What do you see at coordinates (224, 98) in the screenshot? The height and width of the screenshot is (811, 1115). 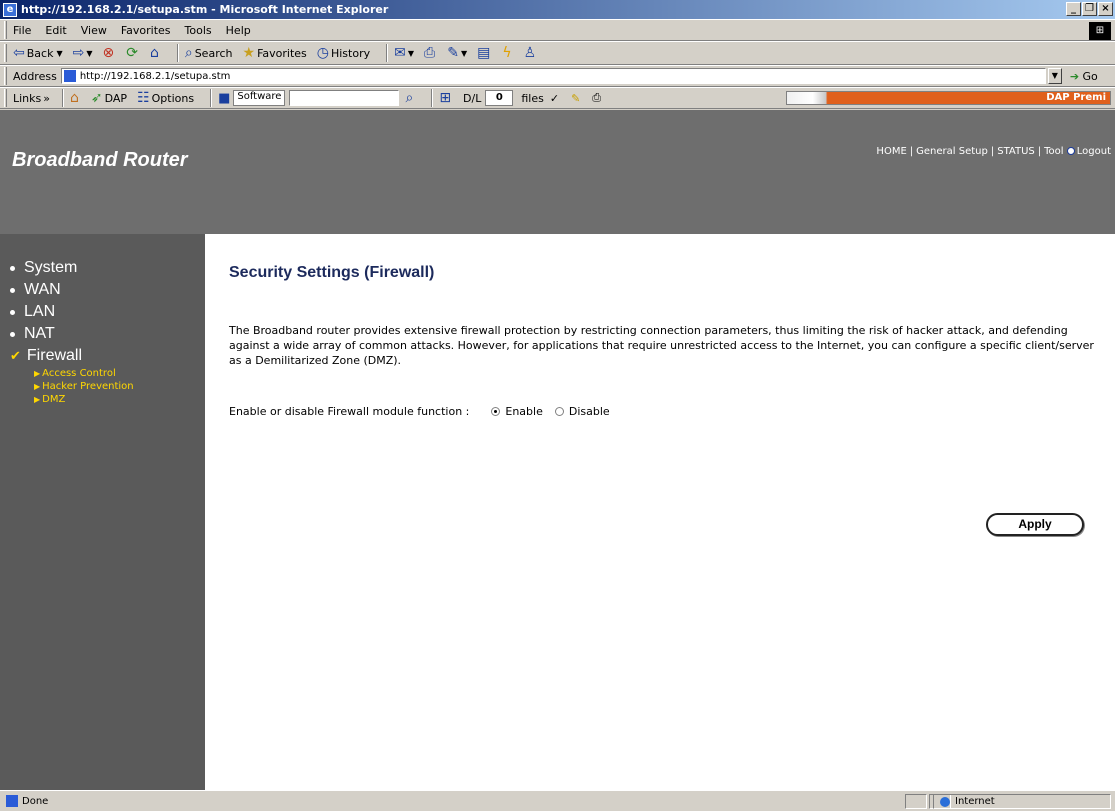 I see `software-icon: ■` at bounding box center [224, 98].